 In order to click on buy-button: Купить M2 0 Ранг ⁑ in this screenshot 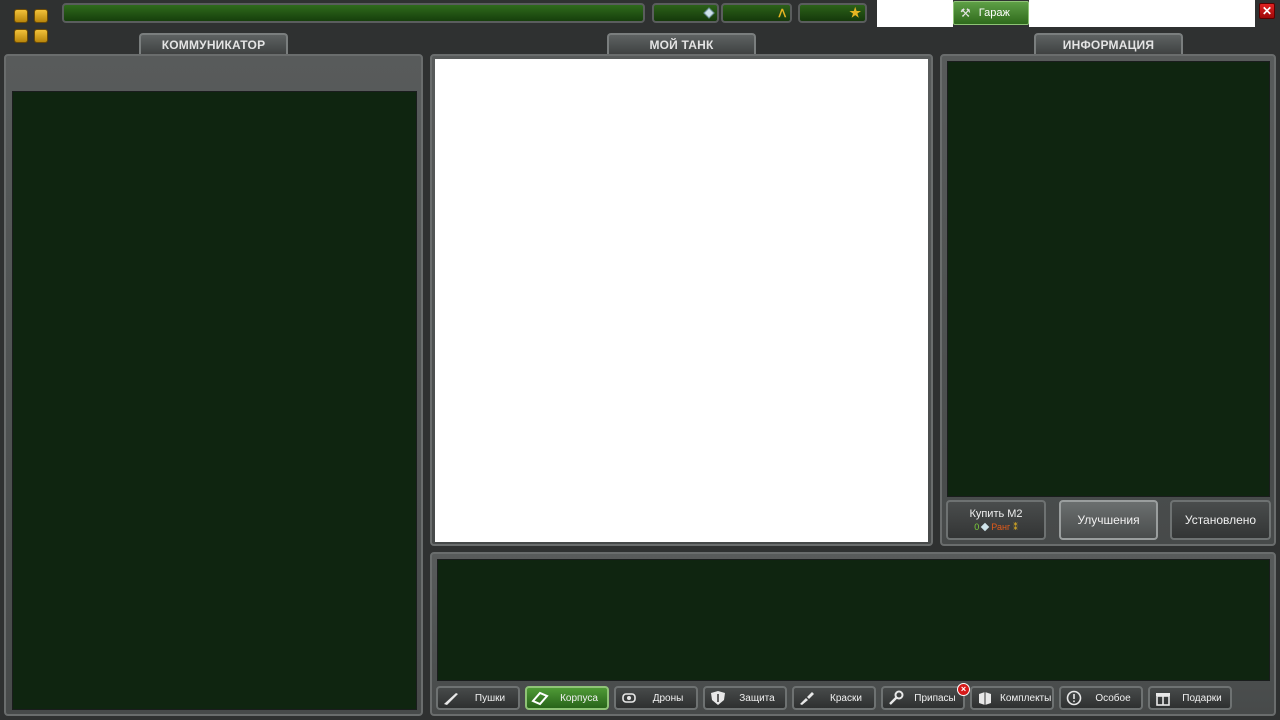, I will do `click(996, 520)`.